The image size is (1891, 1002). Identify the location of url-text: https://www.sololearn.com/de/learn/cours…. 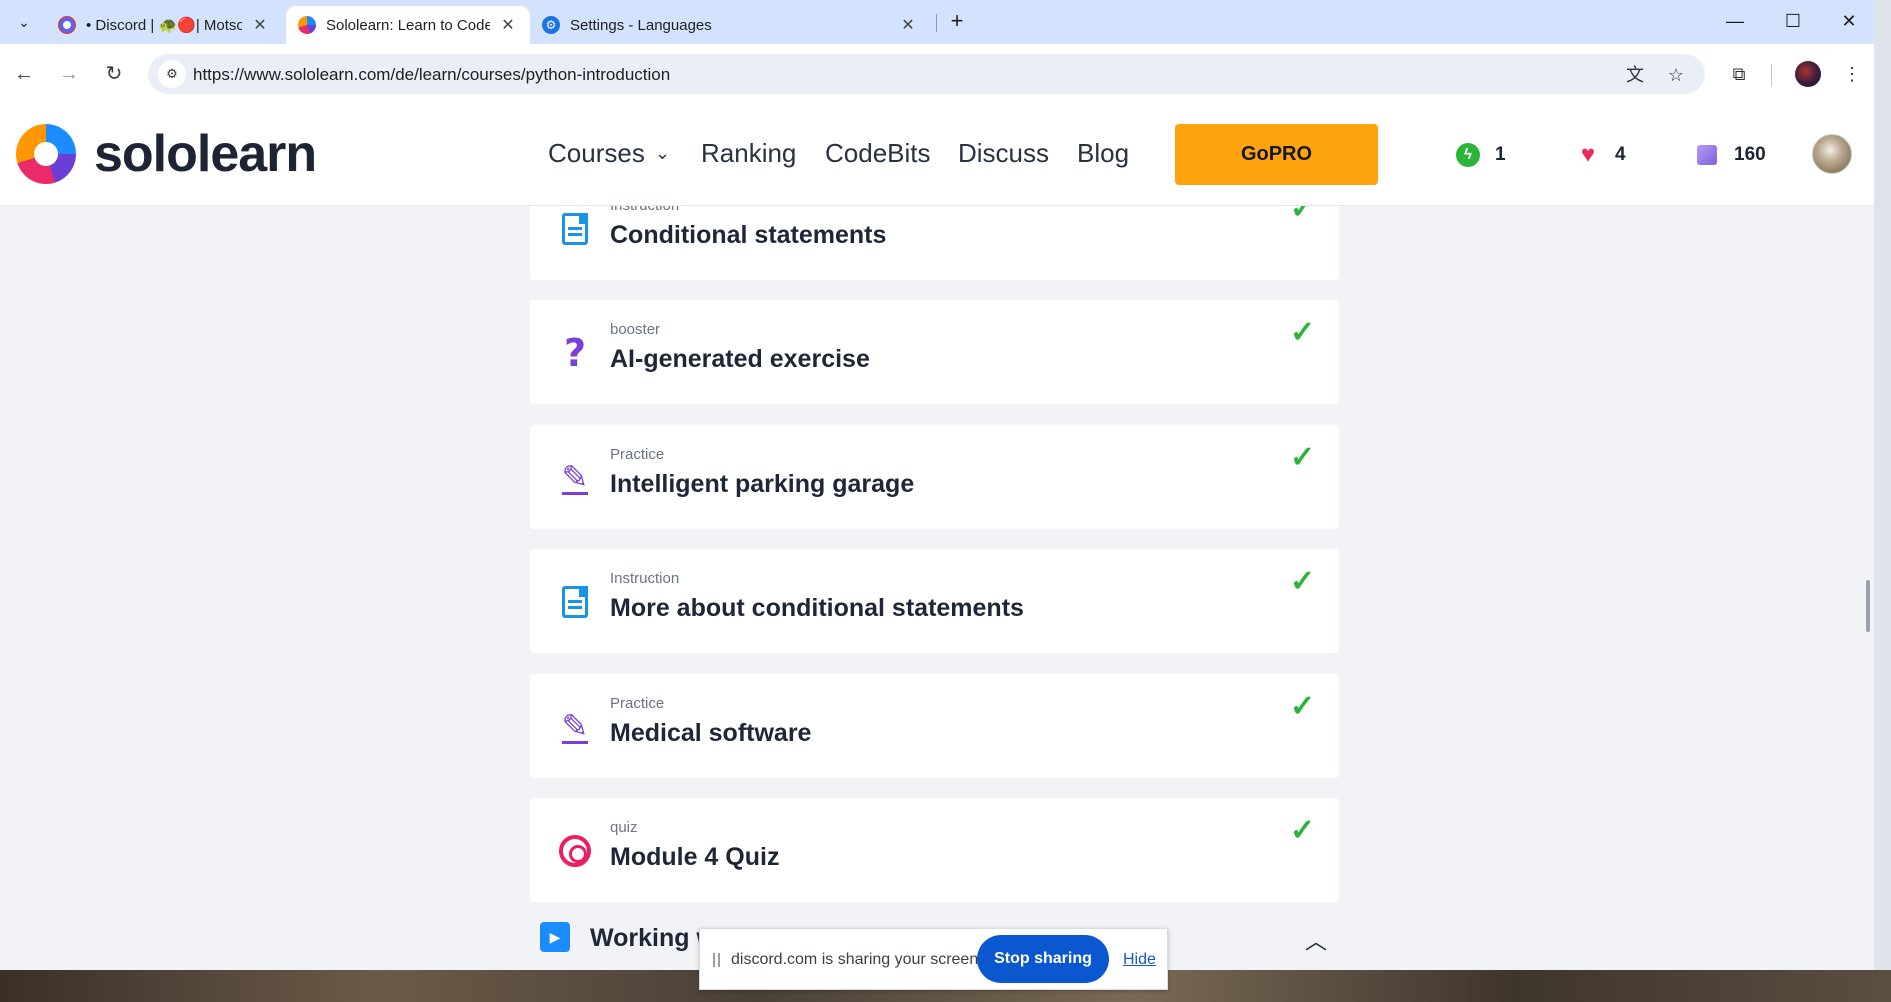
(432, 74).